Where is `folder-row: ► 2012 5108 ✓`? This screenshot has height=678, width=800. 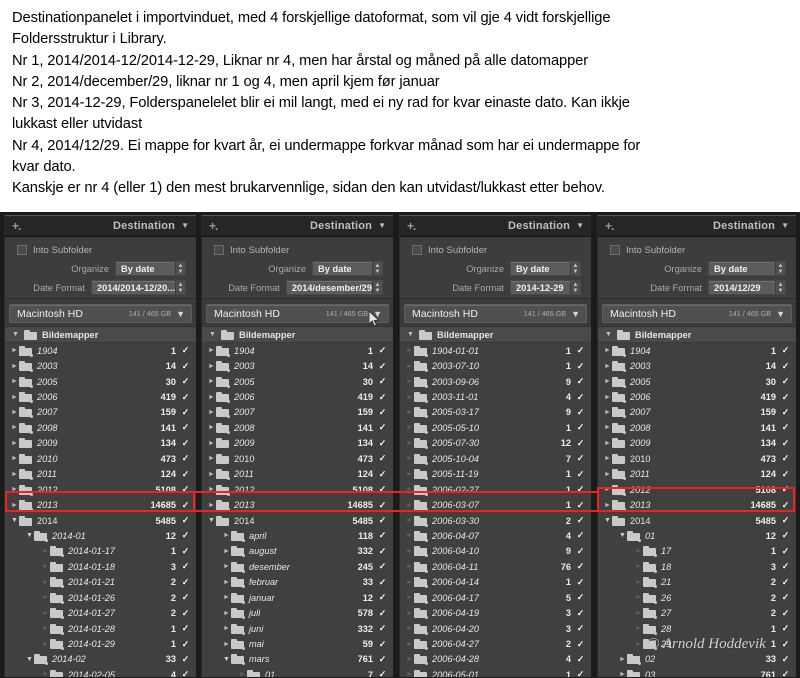
folder-row: ► 2012 5108 ✓ is located at coordinates (100, 489).